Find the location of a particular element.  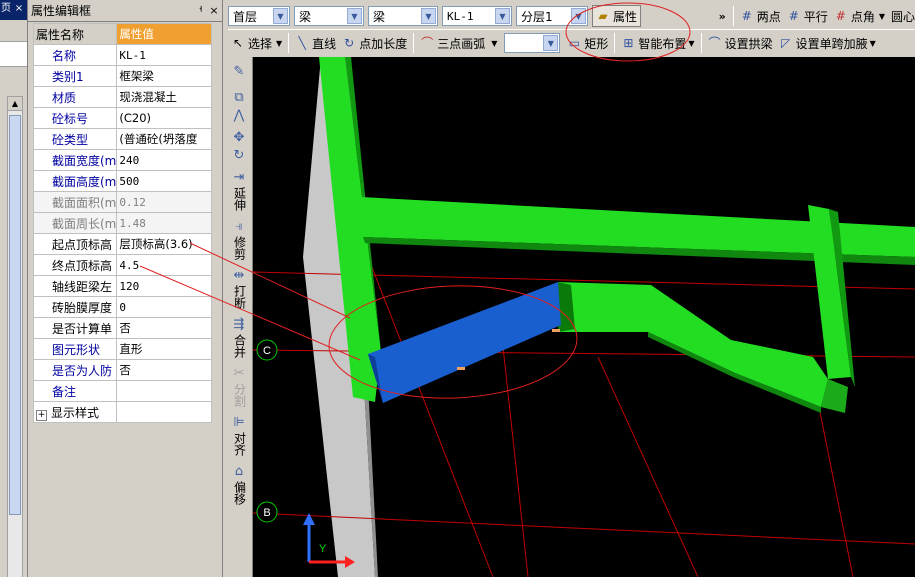

floor-select: 首层 ▼ is located at coordinates (259, 16).